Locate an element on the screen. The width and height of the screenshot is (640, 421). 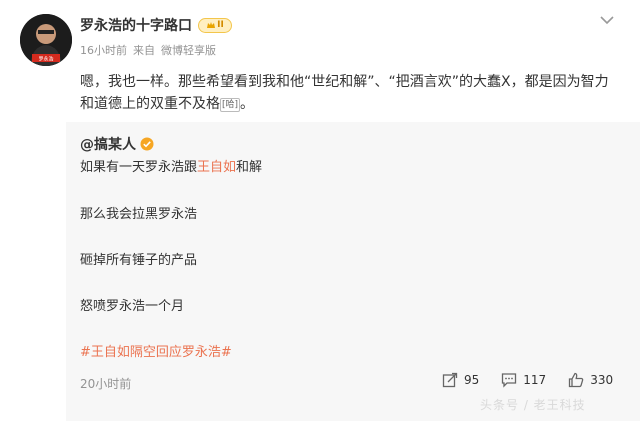
crown-icon is located at coordinates (211, 25).